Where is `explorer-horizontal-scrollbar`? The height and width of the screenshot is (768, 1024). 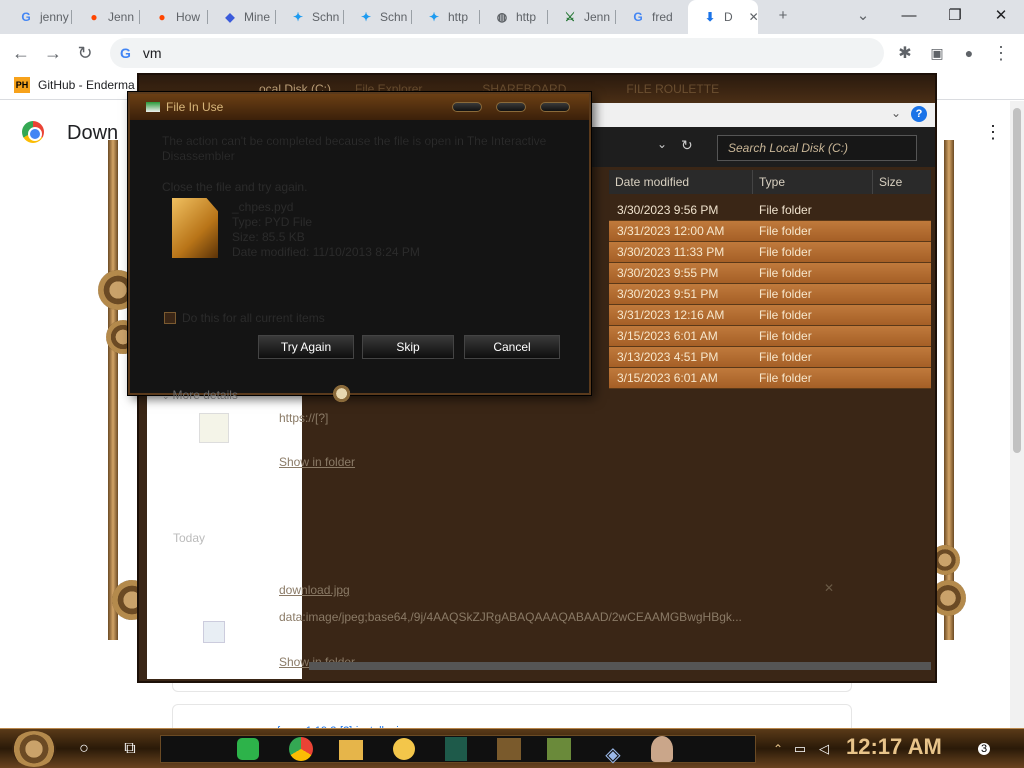
explorer-horizontal-scrollbar is located at coordinates (620, 666).